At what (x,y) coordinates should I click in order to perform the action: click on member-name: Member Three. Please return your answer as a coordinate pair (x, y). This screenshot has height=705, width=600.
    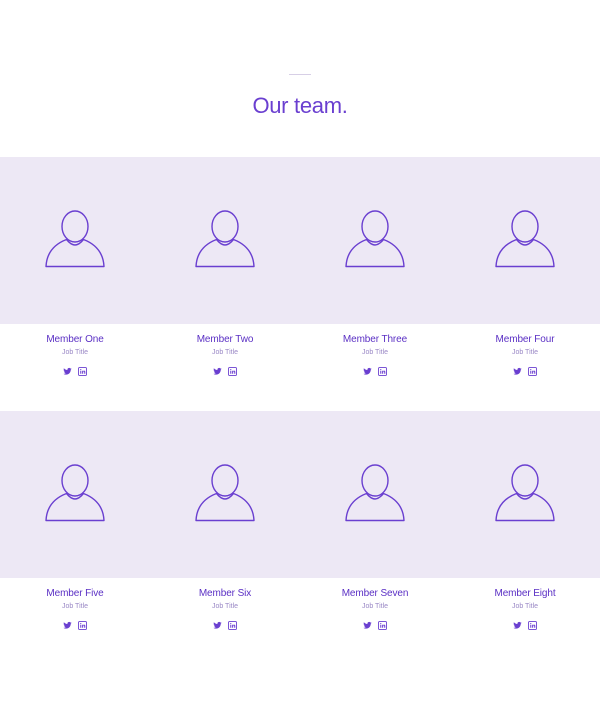
    Looking at the image, I should click on (375, 339).